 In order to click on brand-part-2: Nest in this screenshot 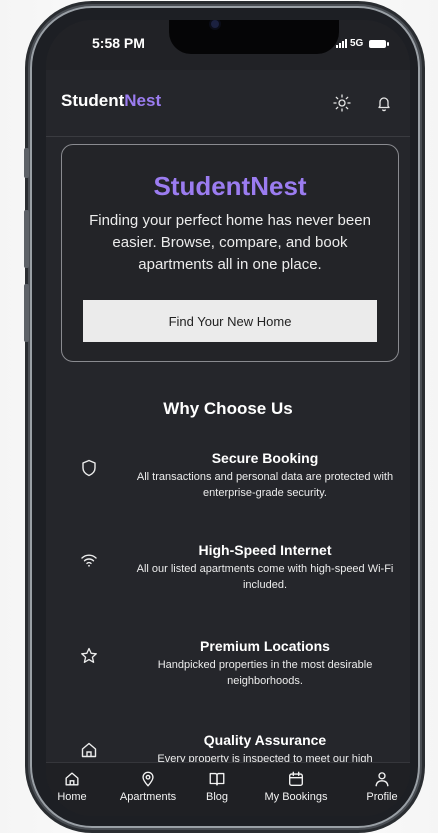, I will do `click(143, 100)`.